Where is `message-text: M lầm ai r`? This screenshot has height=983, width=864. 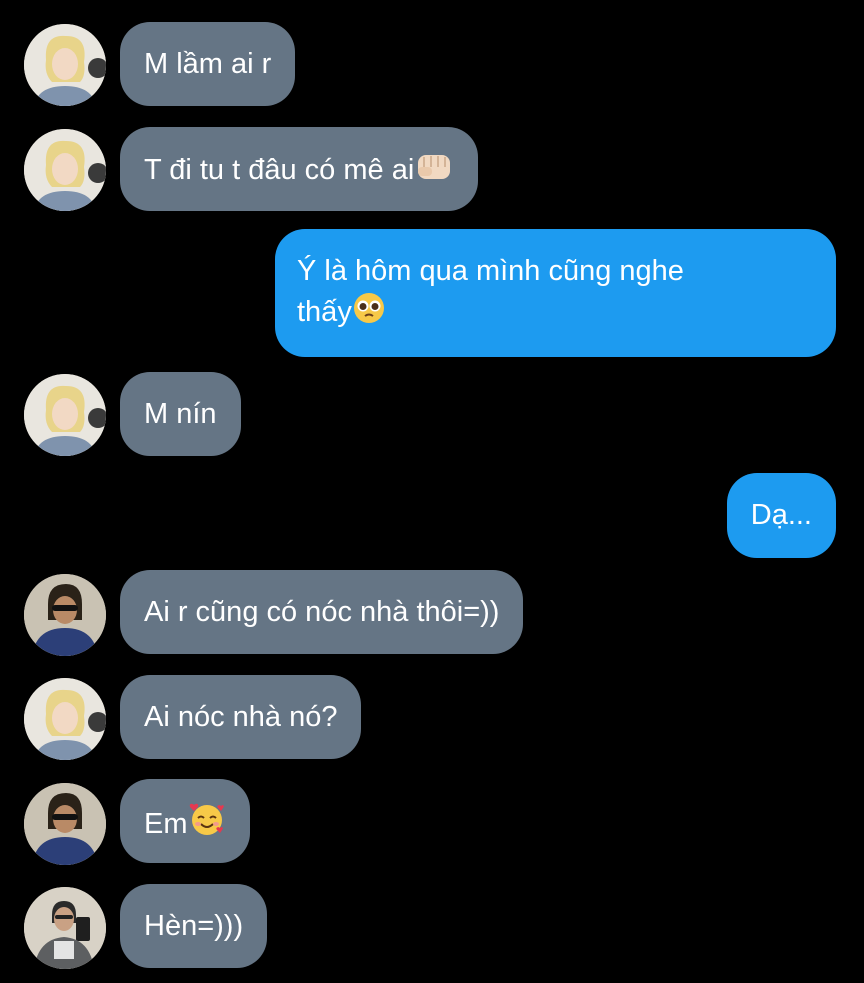
message-text: M lầm ai r is located at coordinates (208, 64).